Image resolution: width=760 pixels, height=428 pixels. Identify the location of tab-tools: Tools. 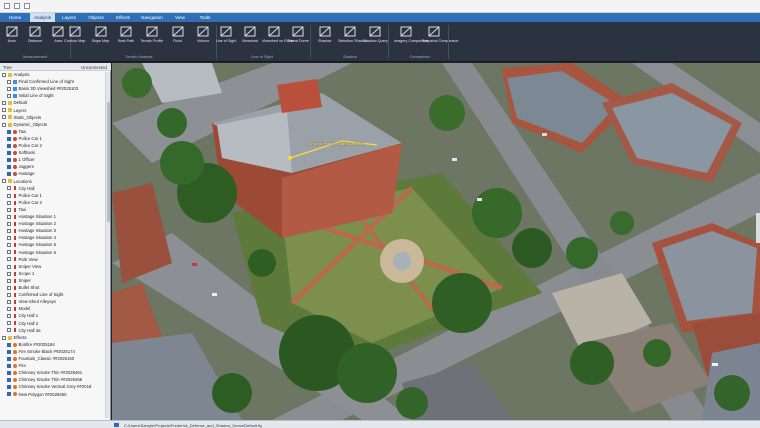
(205, 17).